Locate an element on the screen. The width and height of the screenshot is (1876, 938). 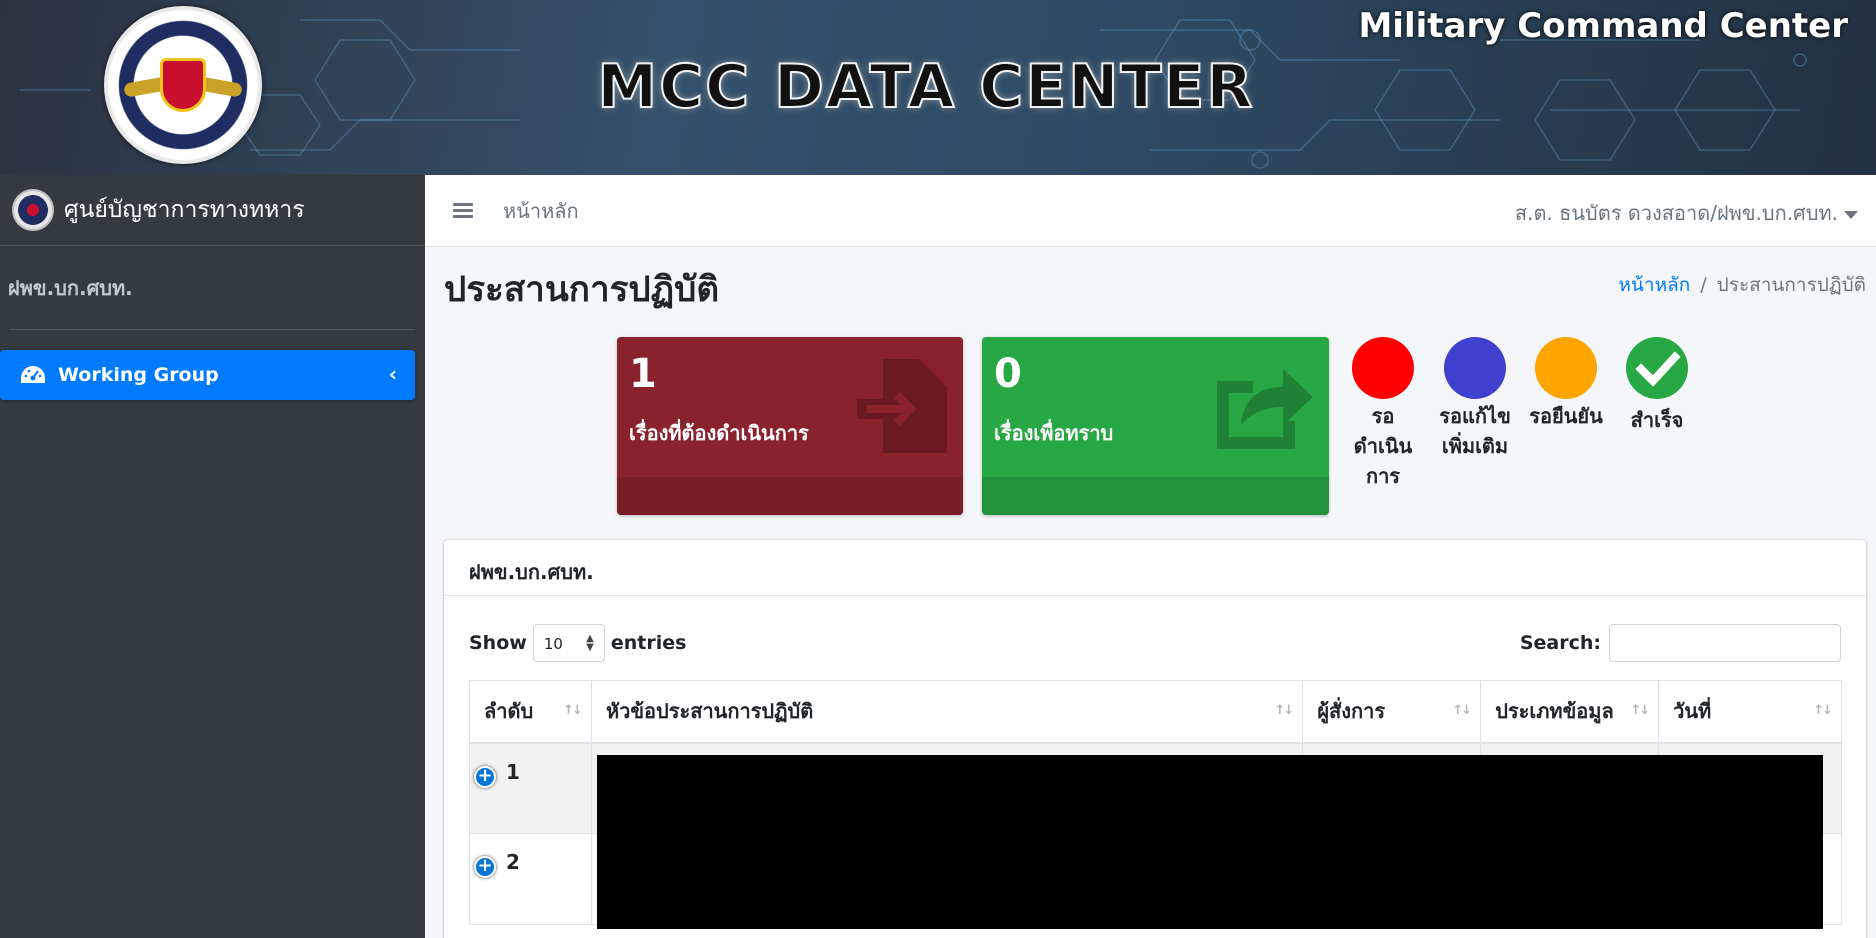
legend-text: รอ is located at coordinates (1383, 416).